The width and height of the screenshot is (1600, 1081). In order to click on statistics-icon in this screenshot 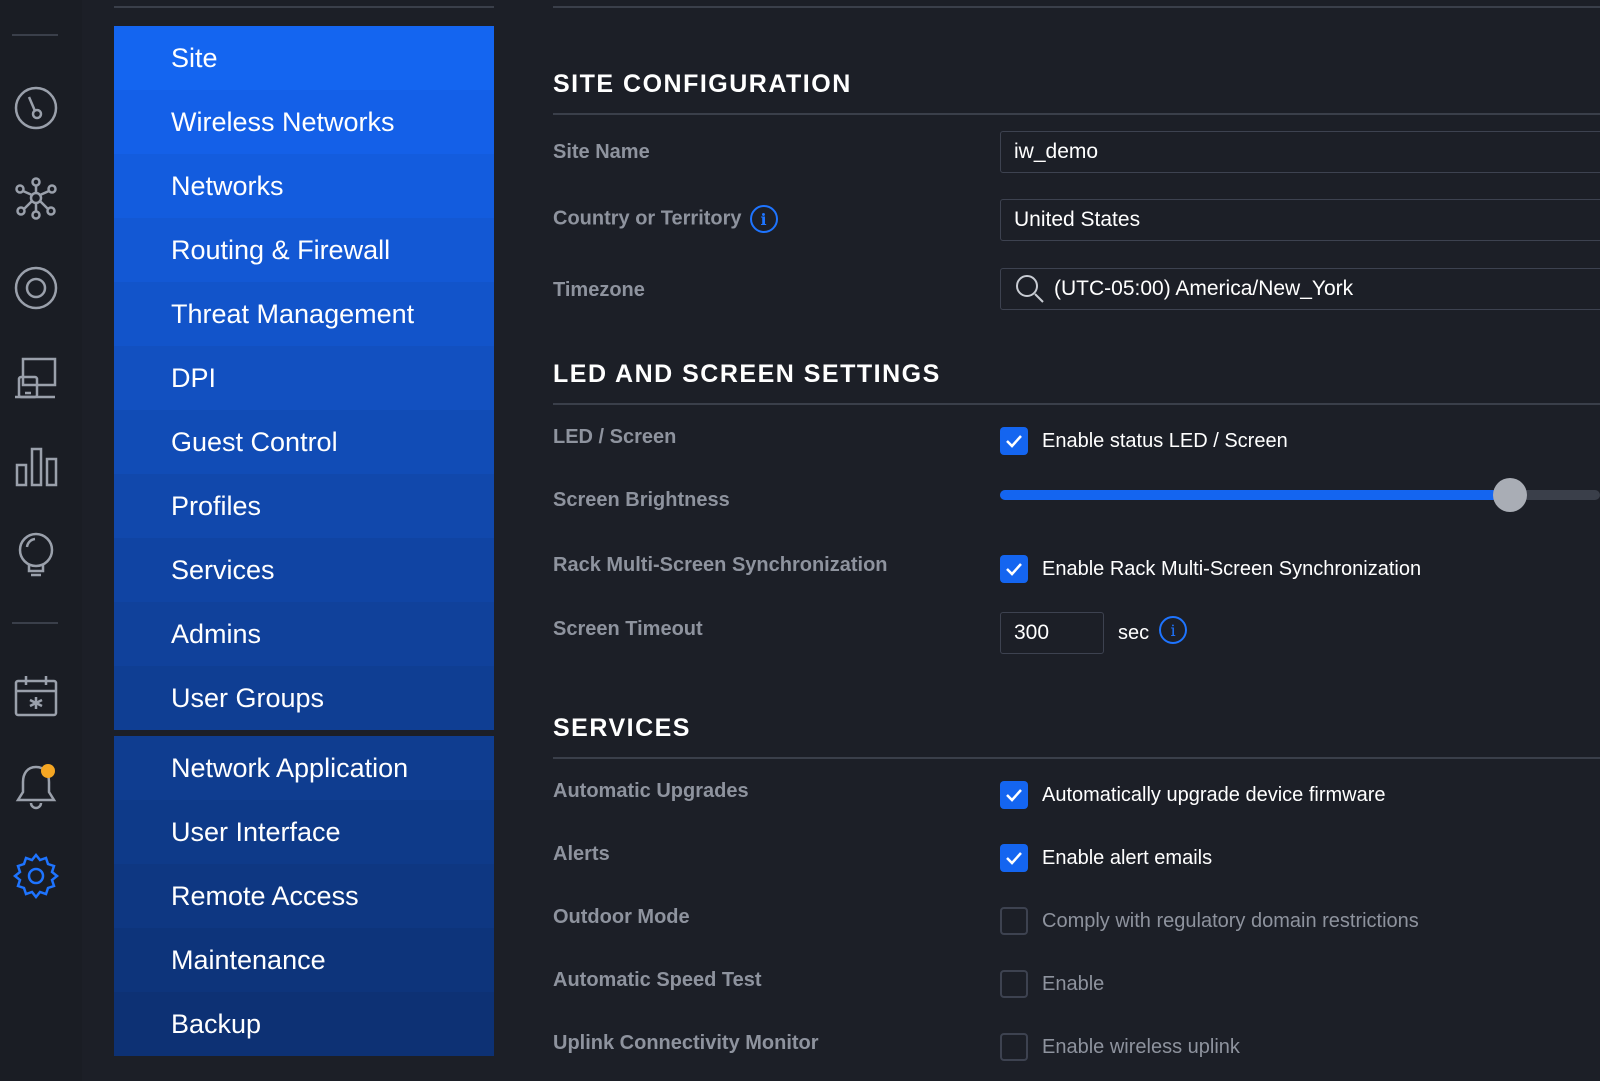, I will do `click(36, 466)`.